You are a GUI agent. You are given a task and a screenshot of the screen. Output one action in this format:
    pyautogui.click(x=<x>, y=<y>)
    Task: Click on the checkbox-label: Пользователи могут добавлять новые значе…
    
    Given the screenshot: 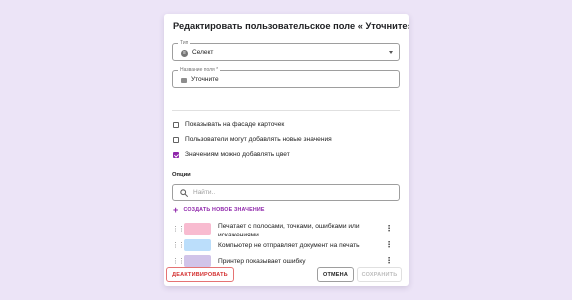 What is the action you would take?
    pyautogui.click(x=258, y=139)
    